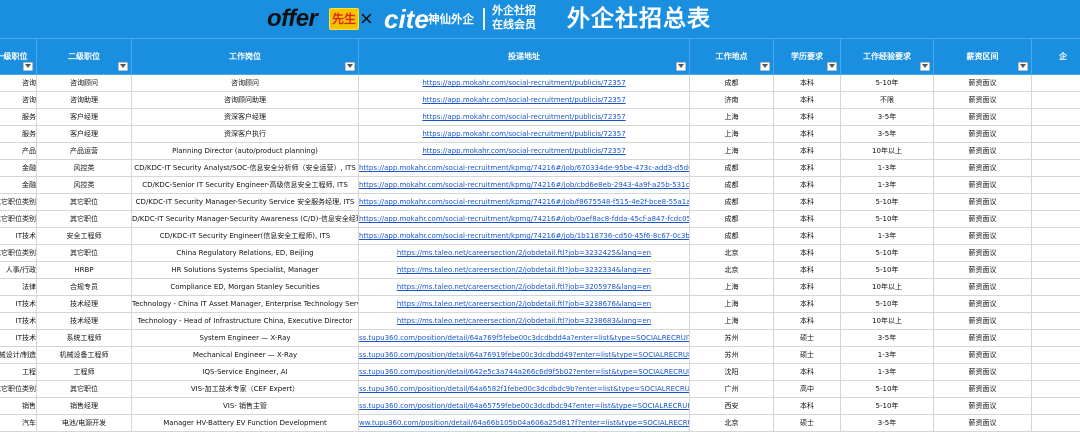 This screenshot has width=1080, height=432. I want to click on col-header-label: 二级职位, so click(84, 57).